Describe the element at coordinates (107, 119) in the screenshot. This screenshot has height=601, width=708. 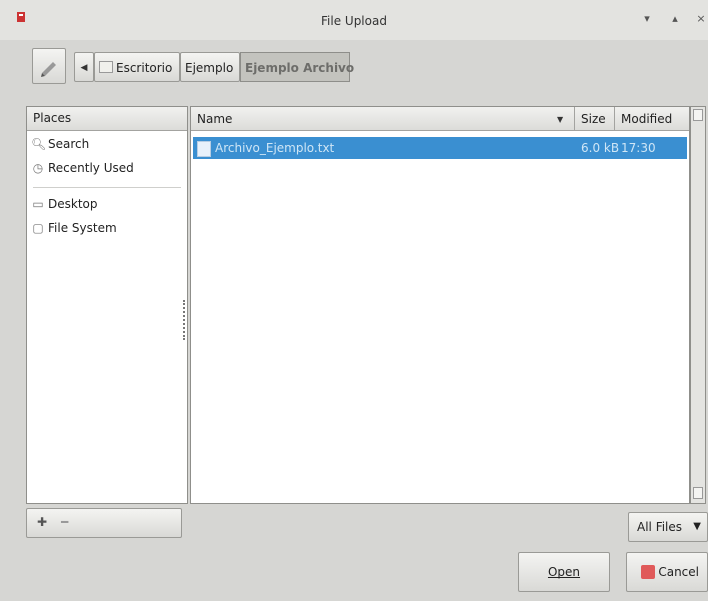
I see `places-header: Places` at that location.